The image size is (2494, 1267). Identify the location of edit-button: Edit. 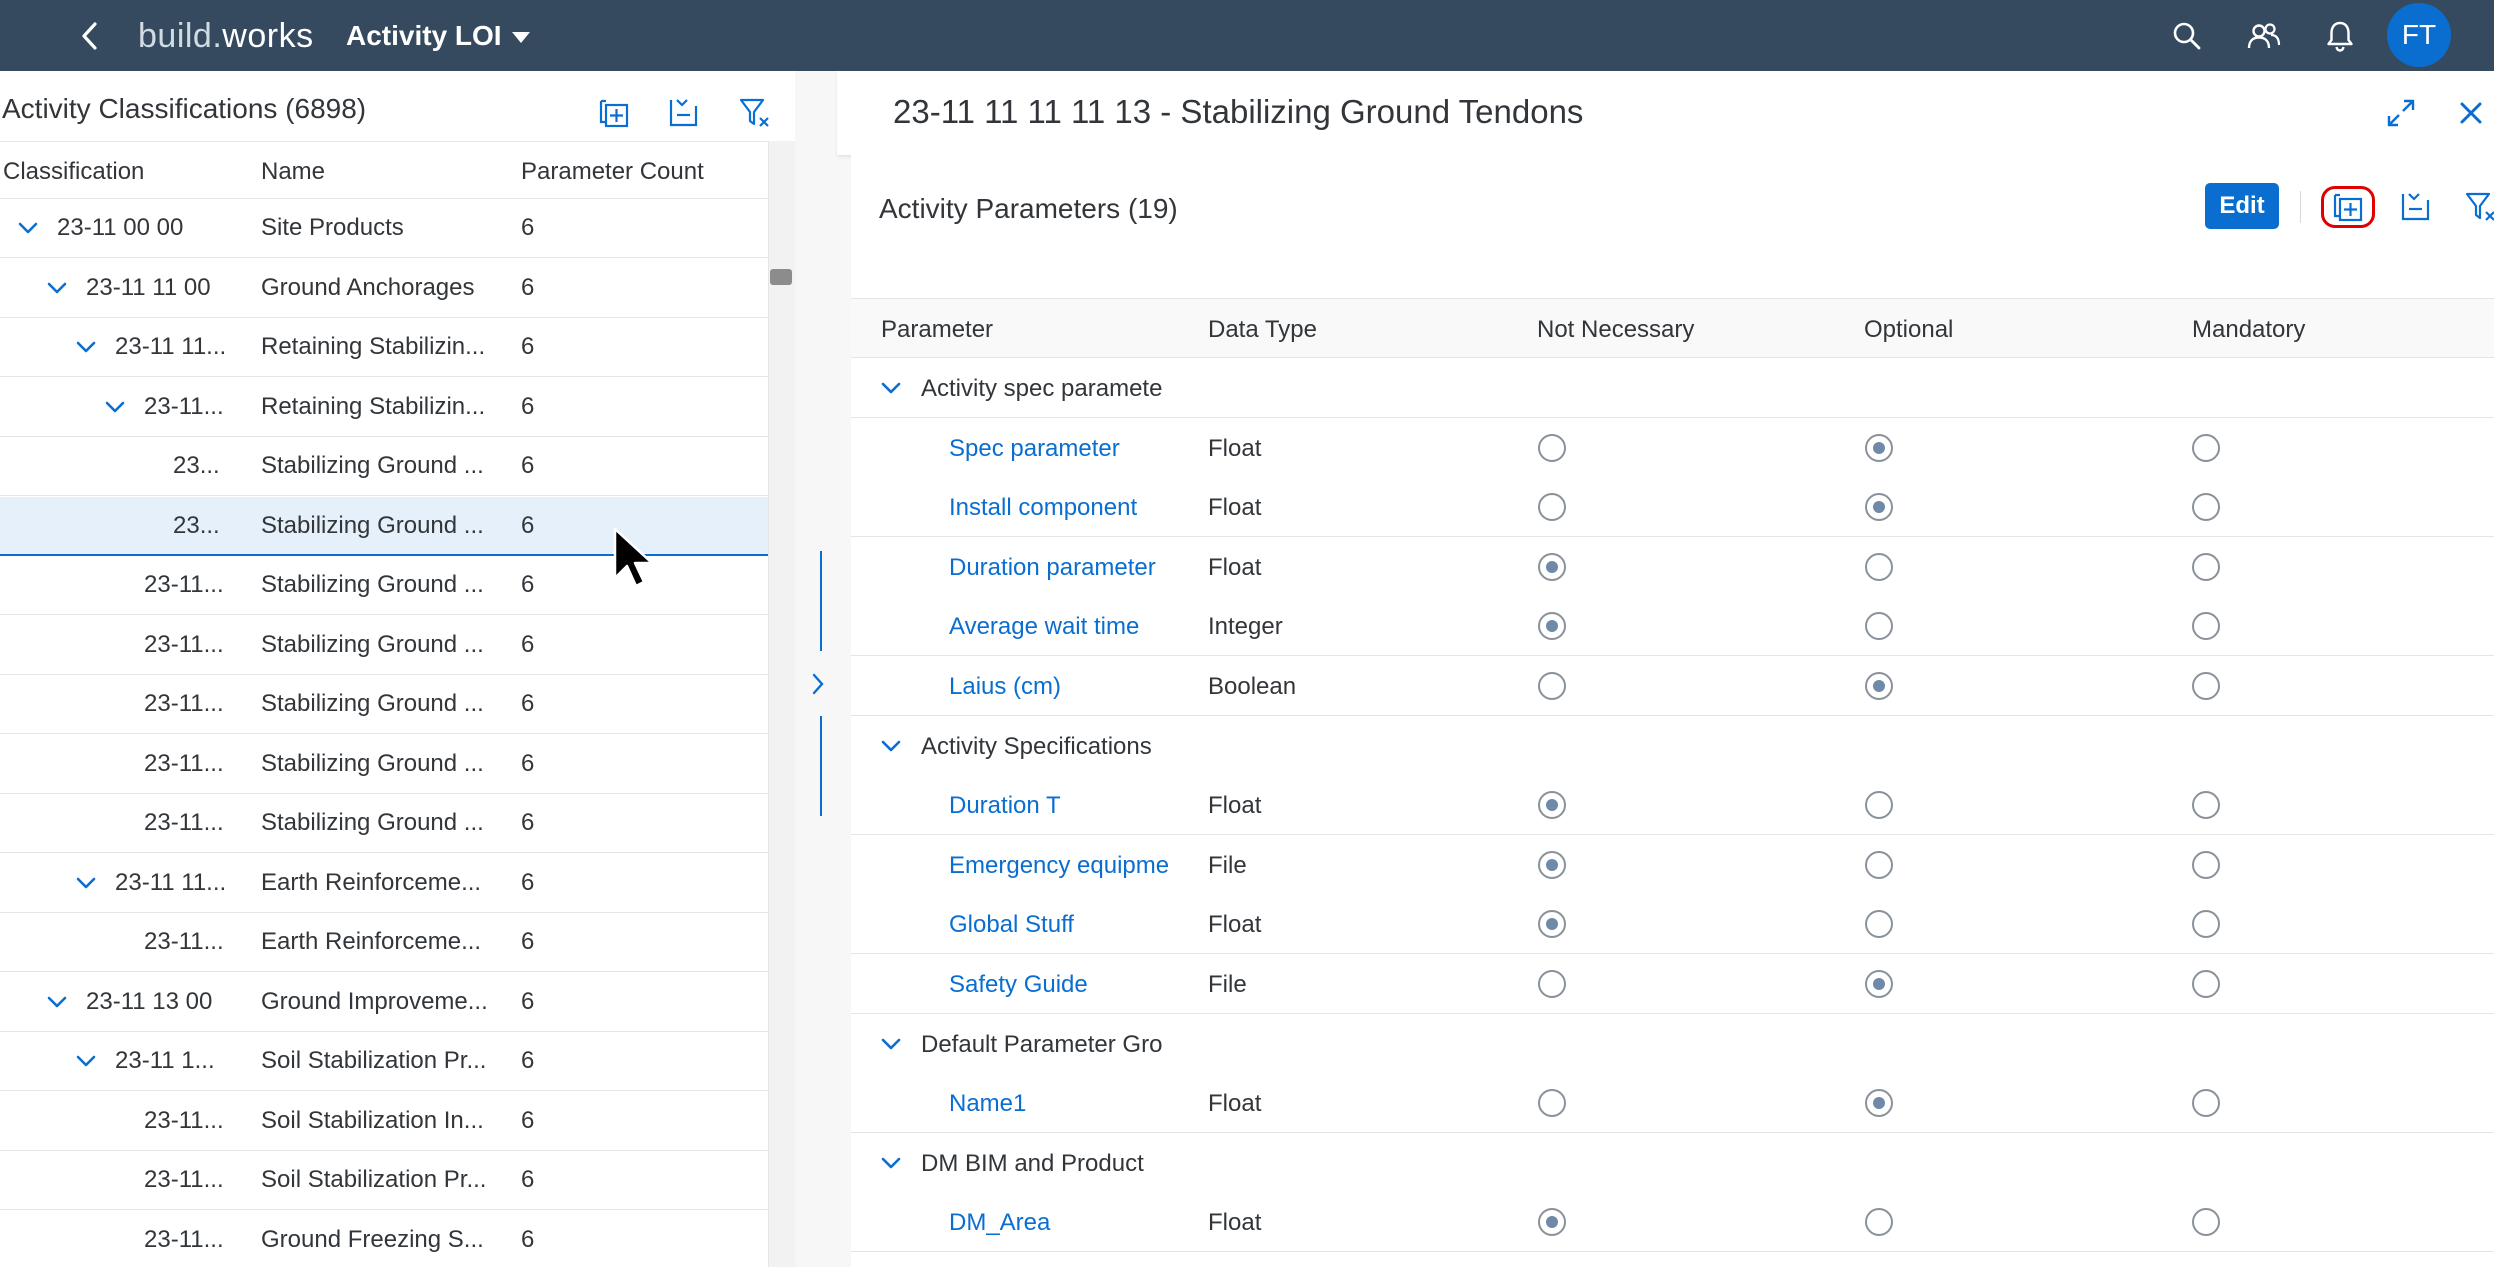
(2242, 206).